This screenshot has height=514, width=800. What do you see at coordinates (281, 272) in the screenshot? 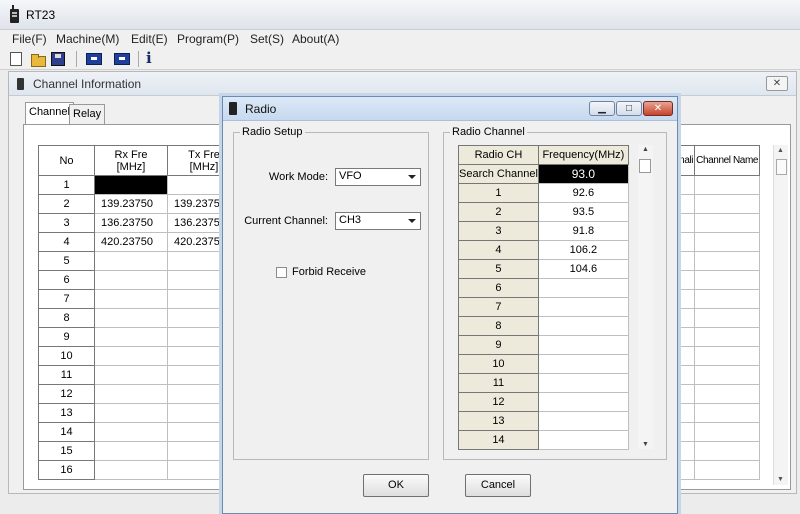
I see `forbid-receive-checkbox` at bounding box center [281, 272].